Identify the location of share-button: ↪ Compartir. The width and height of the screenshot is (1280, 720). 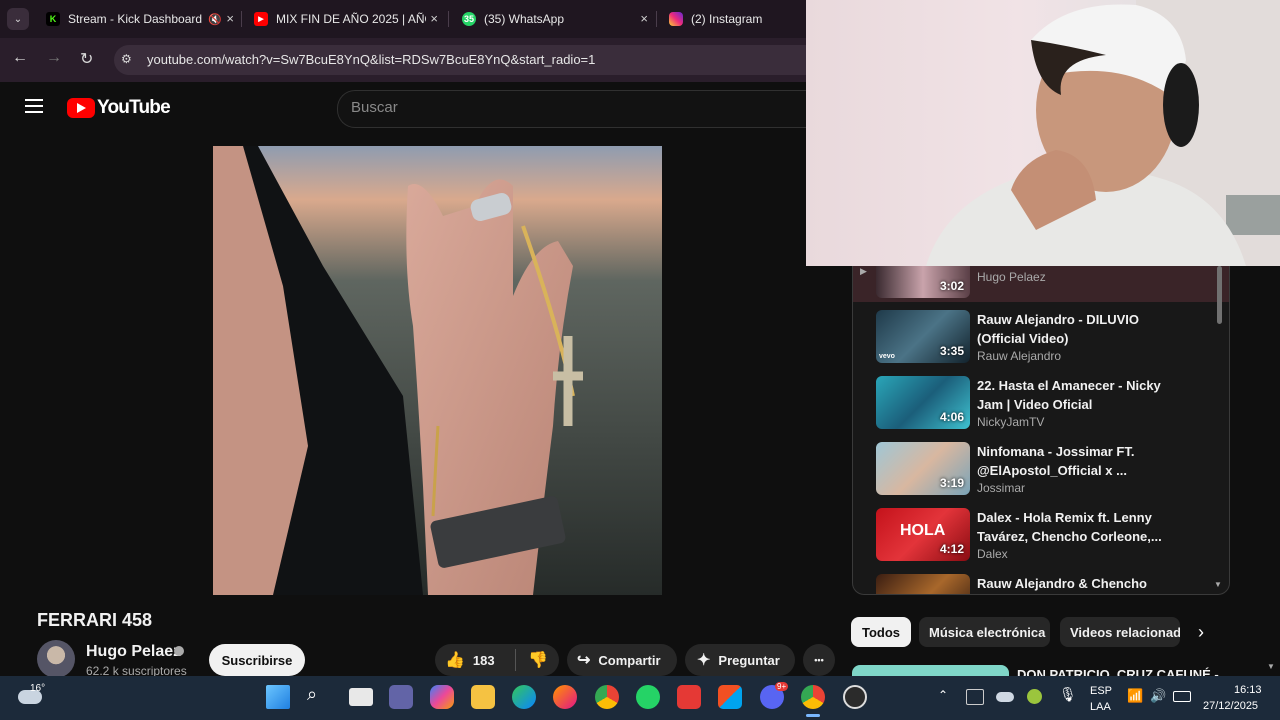
(622, 660).